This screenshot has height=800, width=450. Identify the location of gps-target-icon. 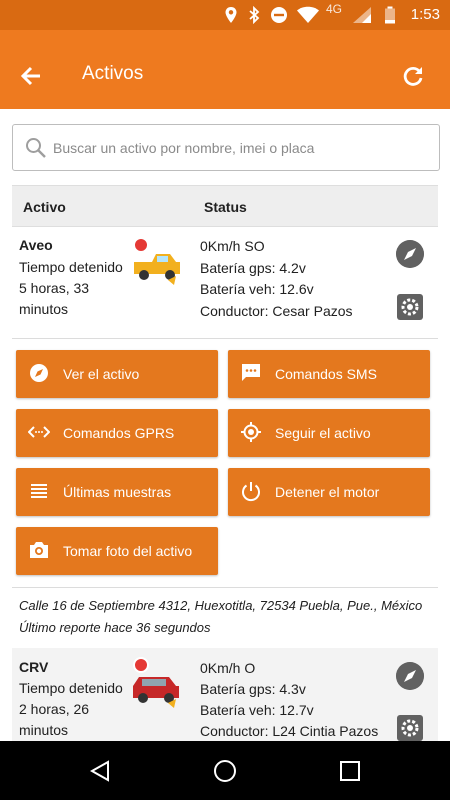
(251, 432).